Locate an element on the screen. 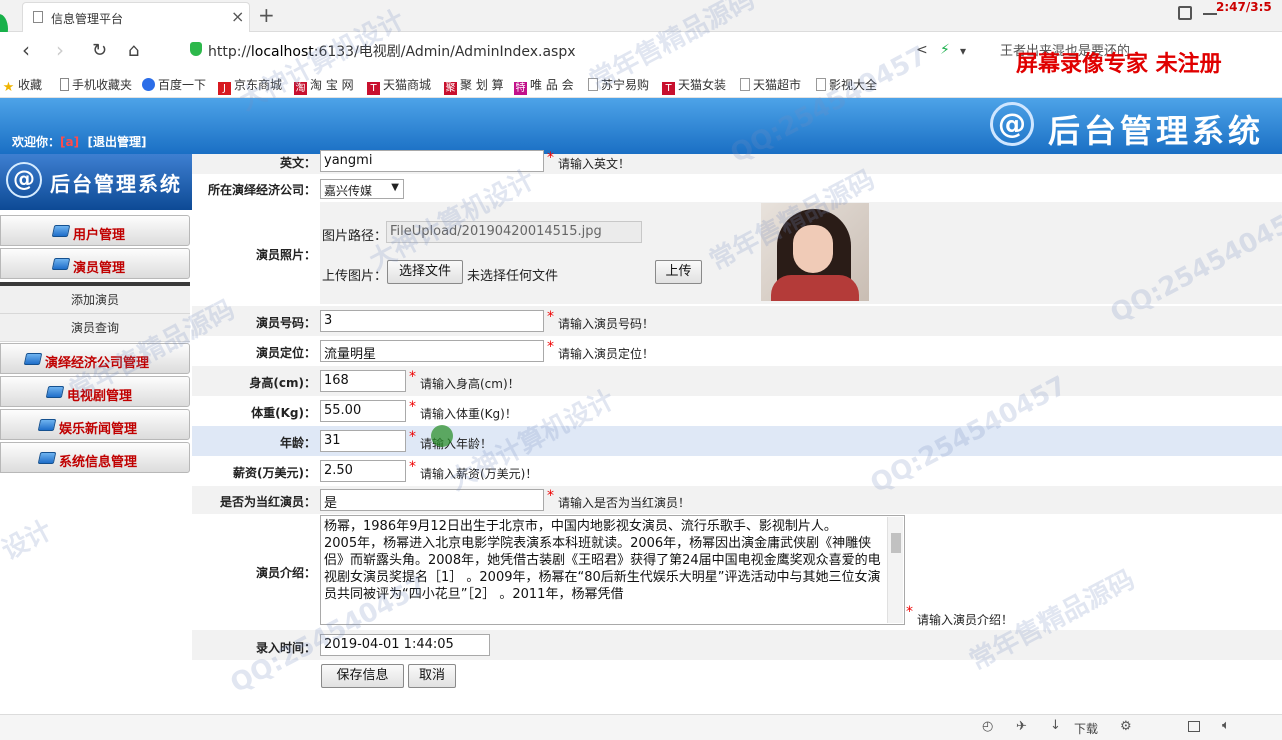  menu-news-management: 娱乐新闻管理 is located at coordinates (95, 424).